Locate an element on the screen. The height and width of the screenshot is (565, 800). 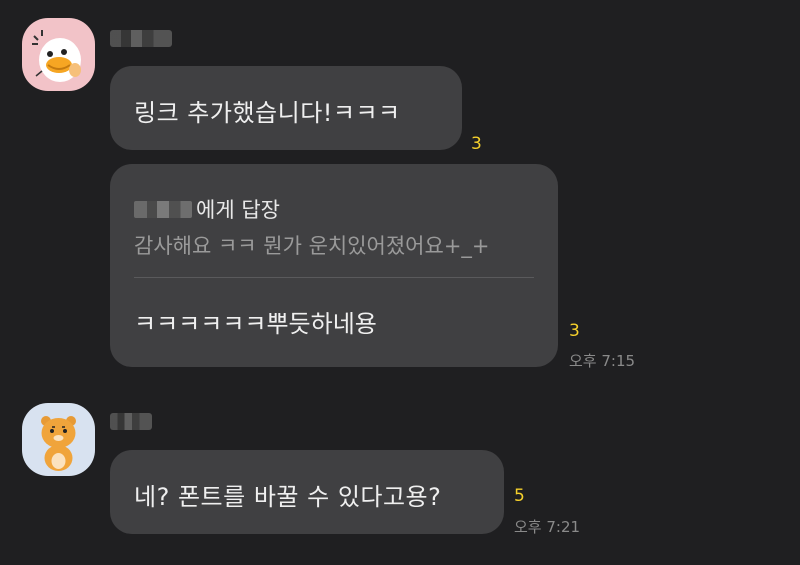
quoted-message: 감사해요 ㅋㅋ 뭔가 운치있어졌어요+_+ is located at coordinates (312, 245).